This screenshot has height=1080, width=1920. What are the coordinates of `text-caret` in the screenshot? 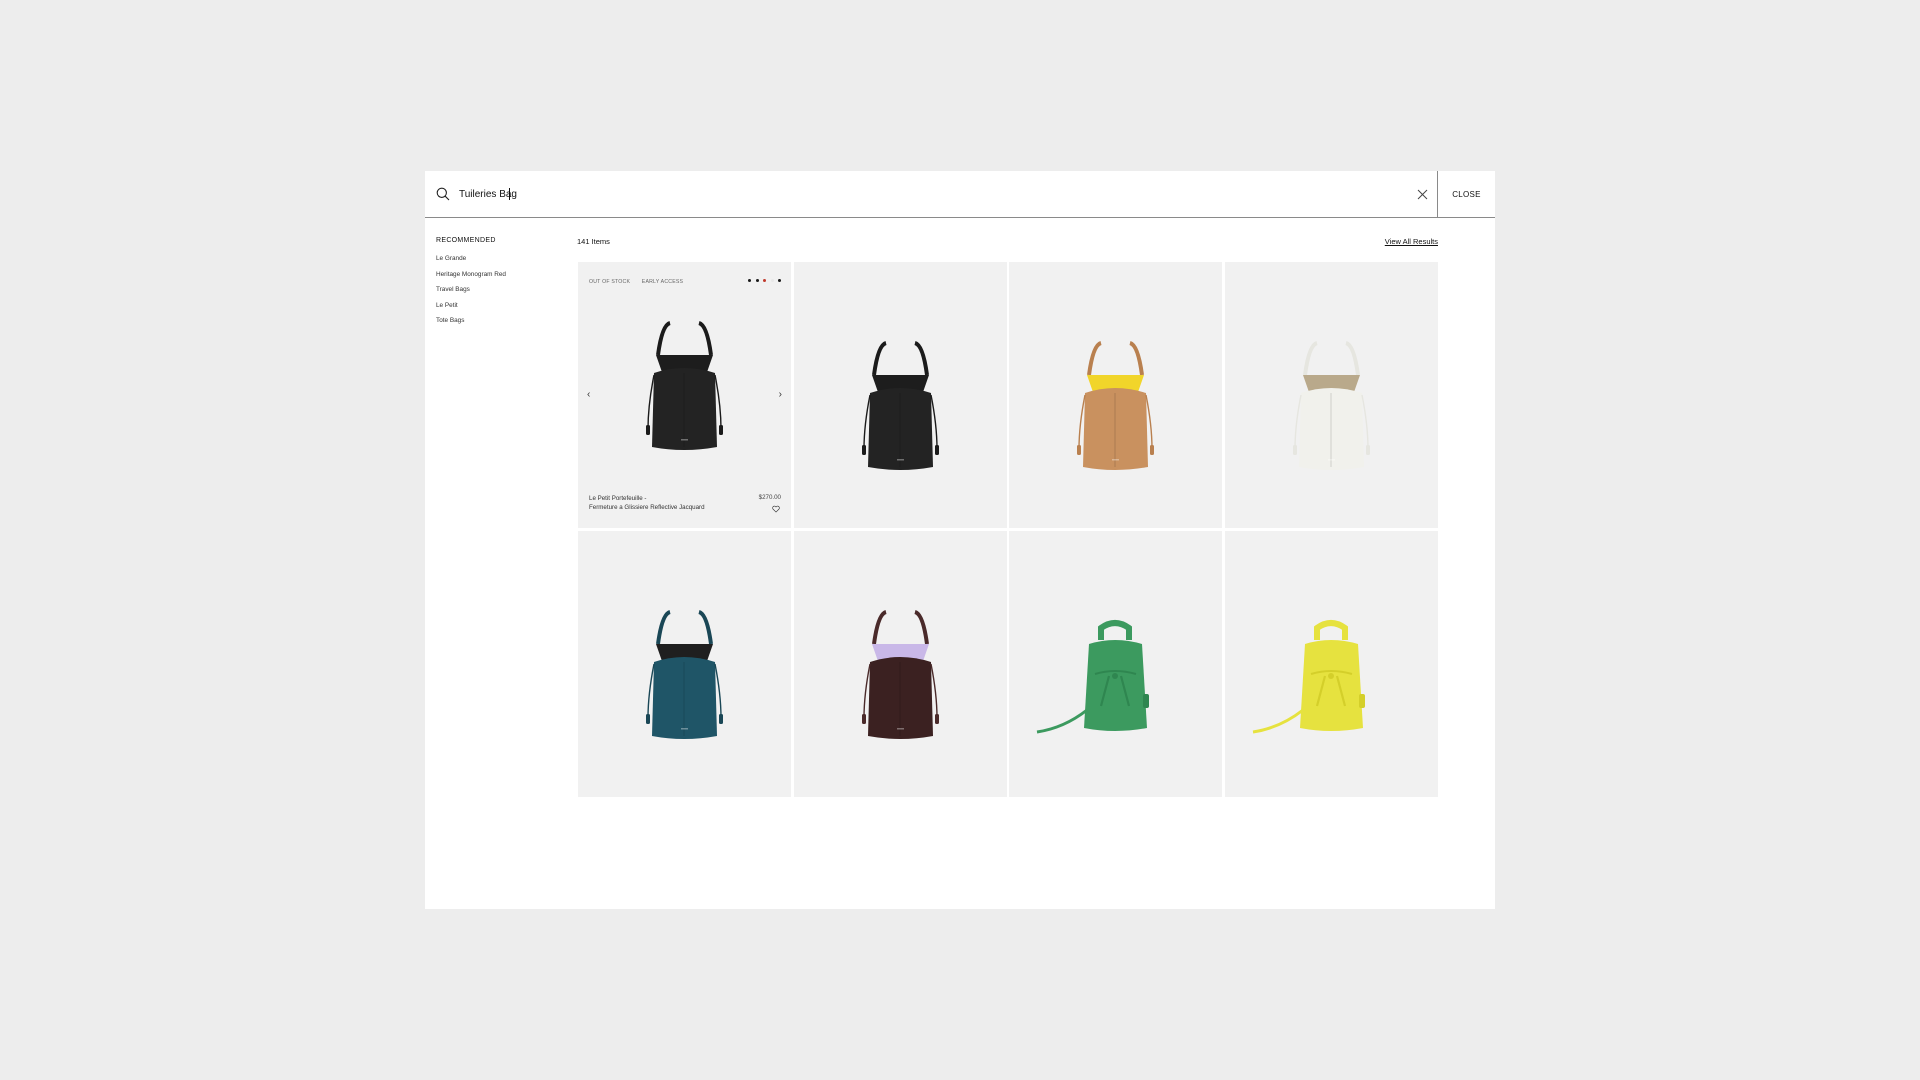 It's located at (509, 194).